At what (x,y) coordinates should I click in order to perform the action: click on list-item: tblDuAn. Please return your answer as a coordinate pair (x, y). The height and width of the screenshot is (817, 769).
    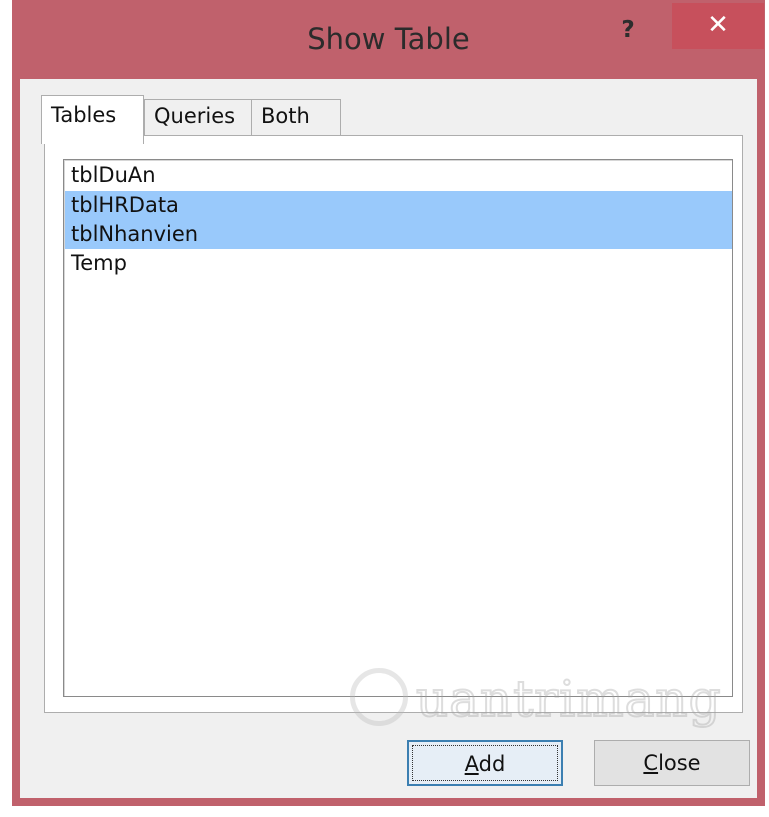
    Looking at the image, I should click on (398, 175).